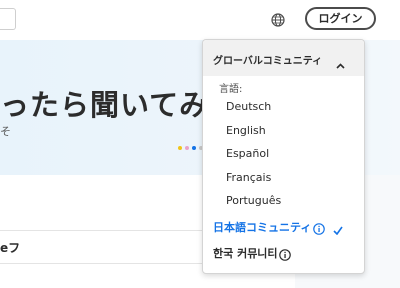 The height and width of the screenshot is (288, 400). I want to click on language-option-english: English, so click(283, 131).